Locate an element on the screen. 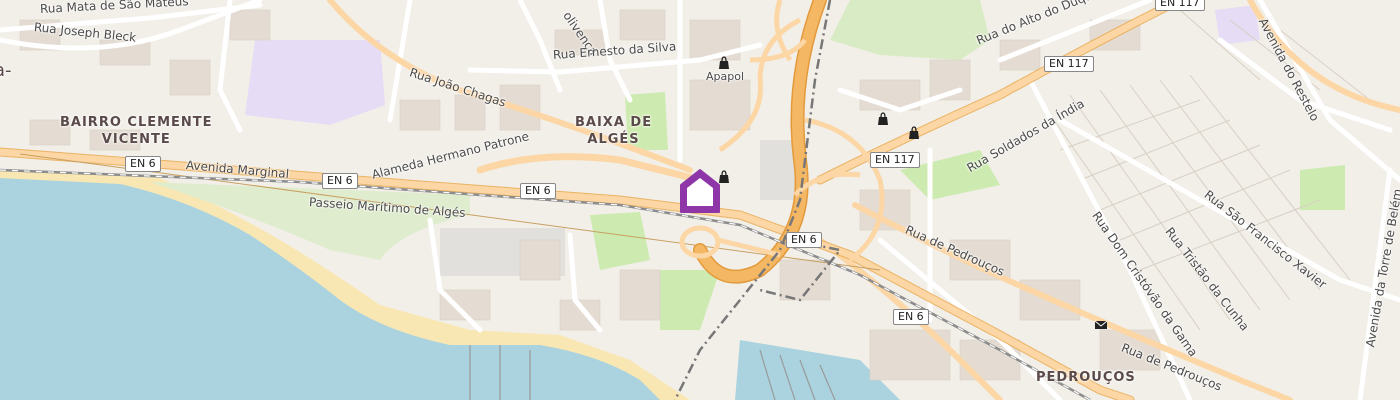  location-marker-icon is located at coordinates (700, 193).